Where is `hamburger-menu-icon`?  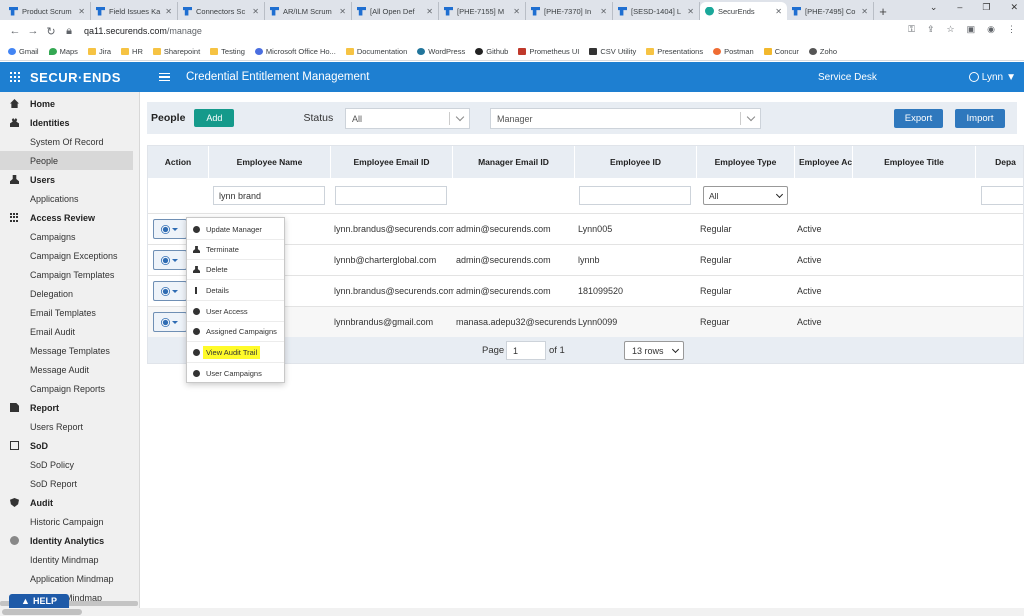
hamburger-menu-icon is located at coordinates (164, 77).